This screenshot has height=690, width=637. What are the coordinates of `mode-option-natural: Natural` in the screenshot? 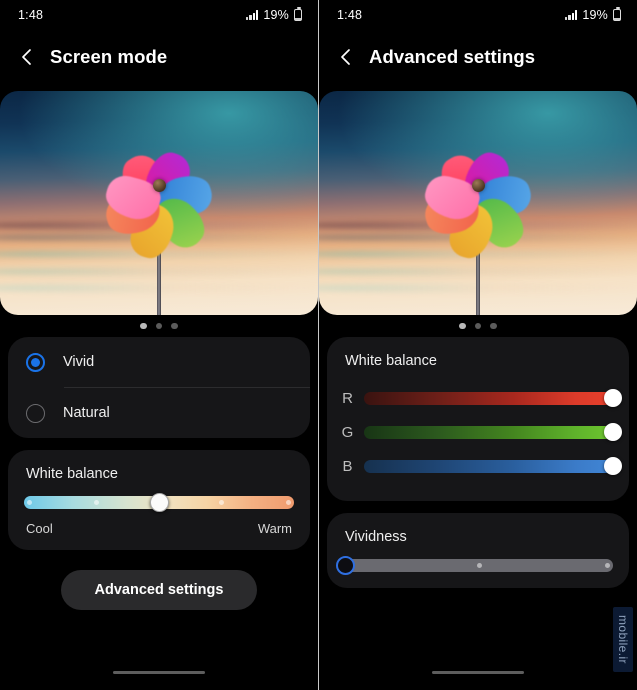 It's located at (159, 413).